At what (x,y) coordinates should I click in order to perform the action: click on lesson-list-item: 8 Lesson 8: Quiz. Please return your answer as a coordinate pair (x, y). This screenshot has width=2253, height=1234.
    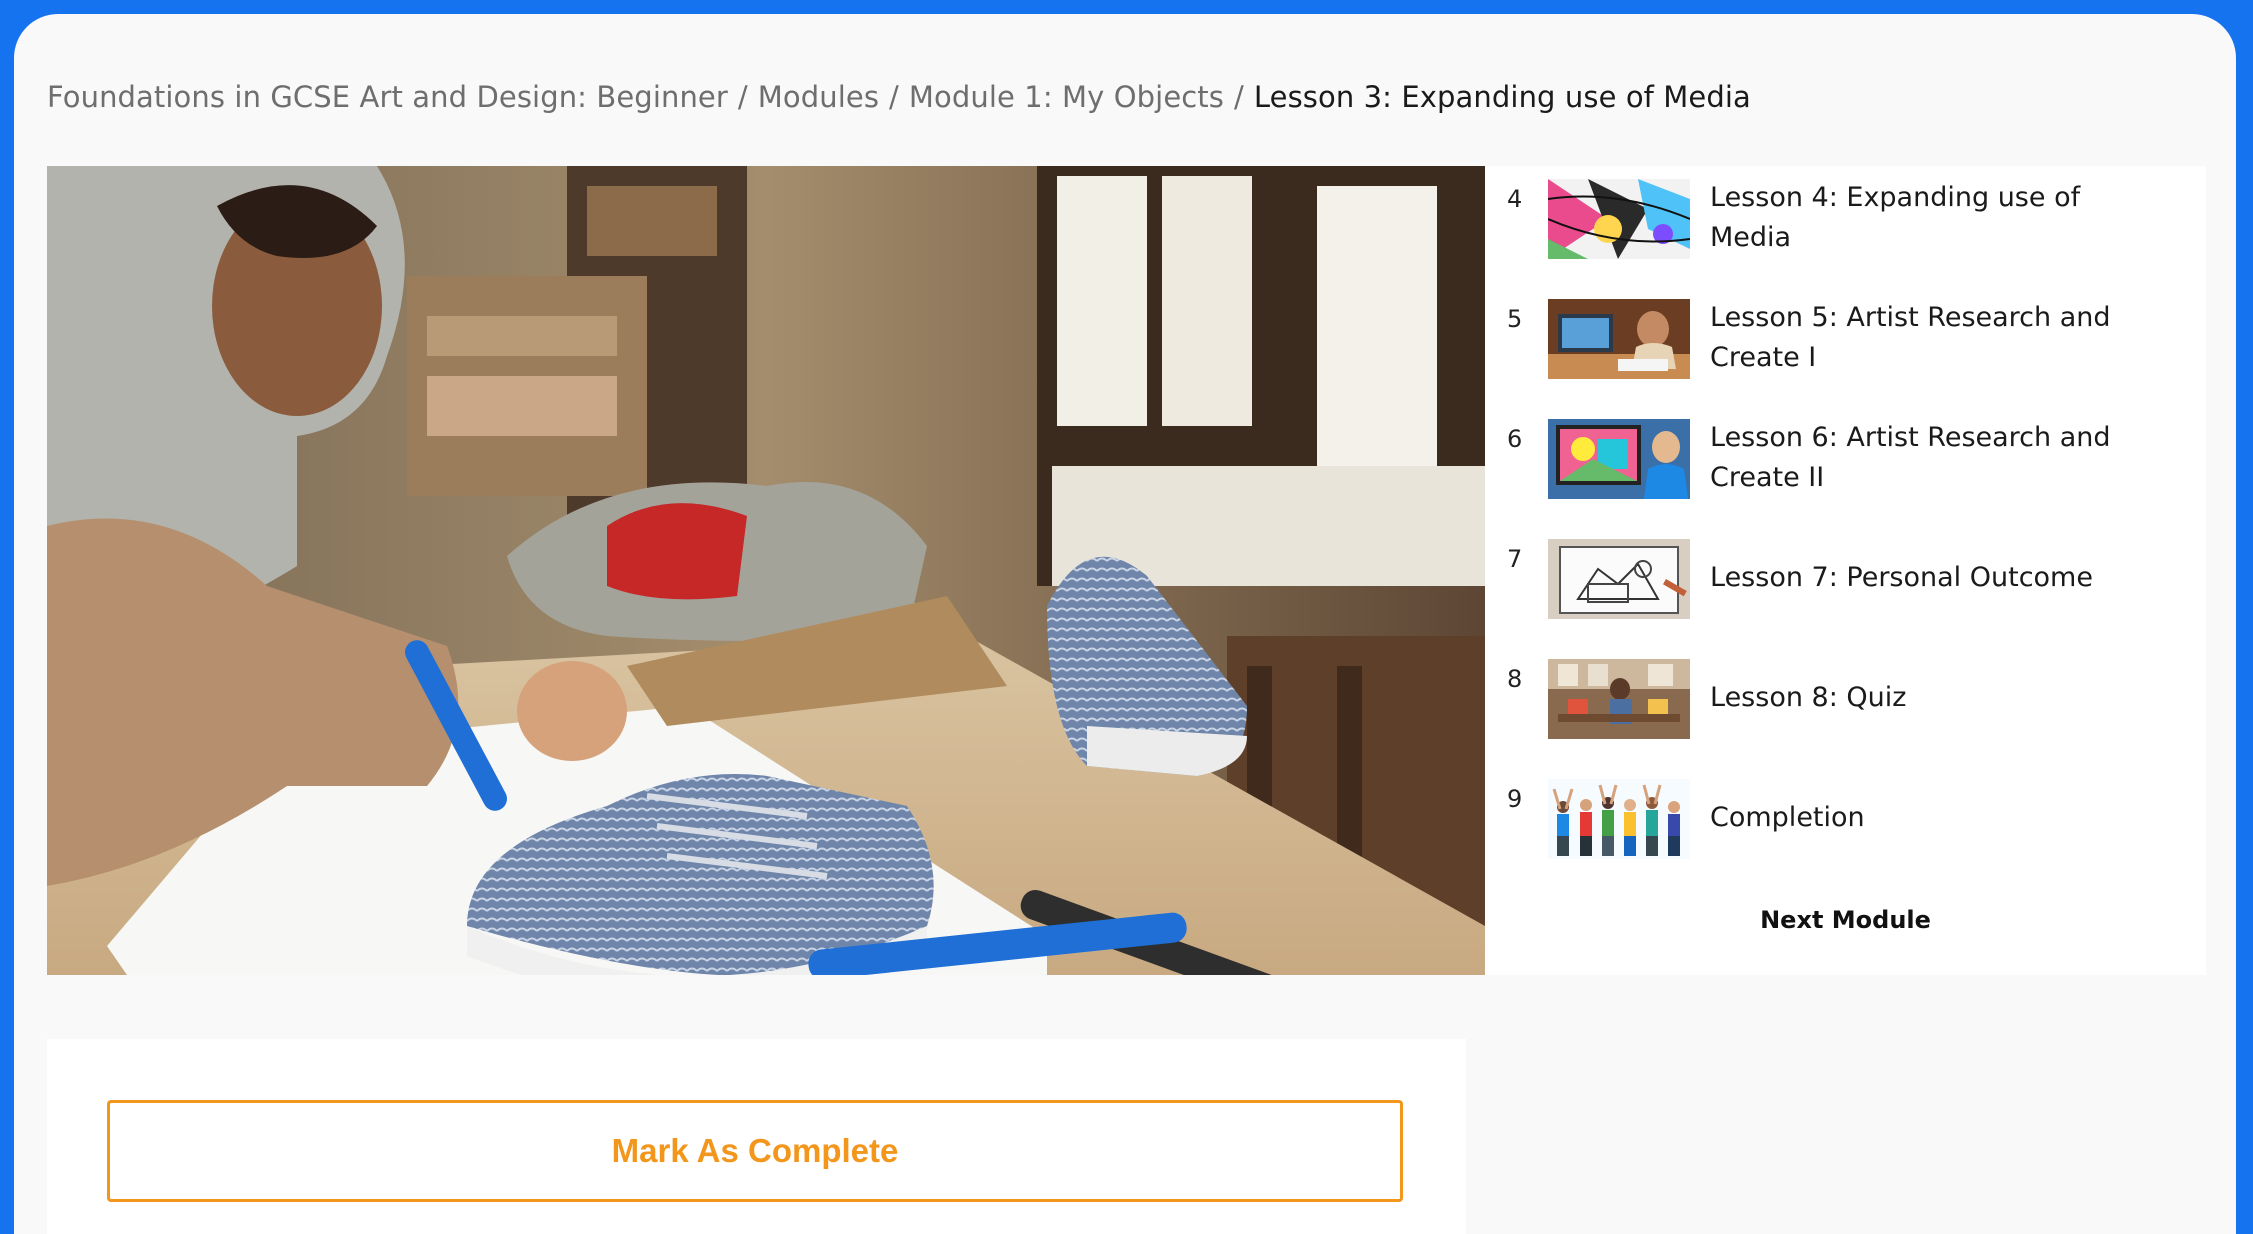
    Looking at the image, I should click on (1845, 698).